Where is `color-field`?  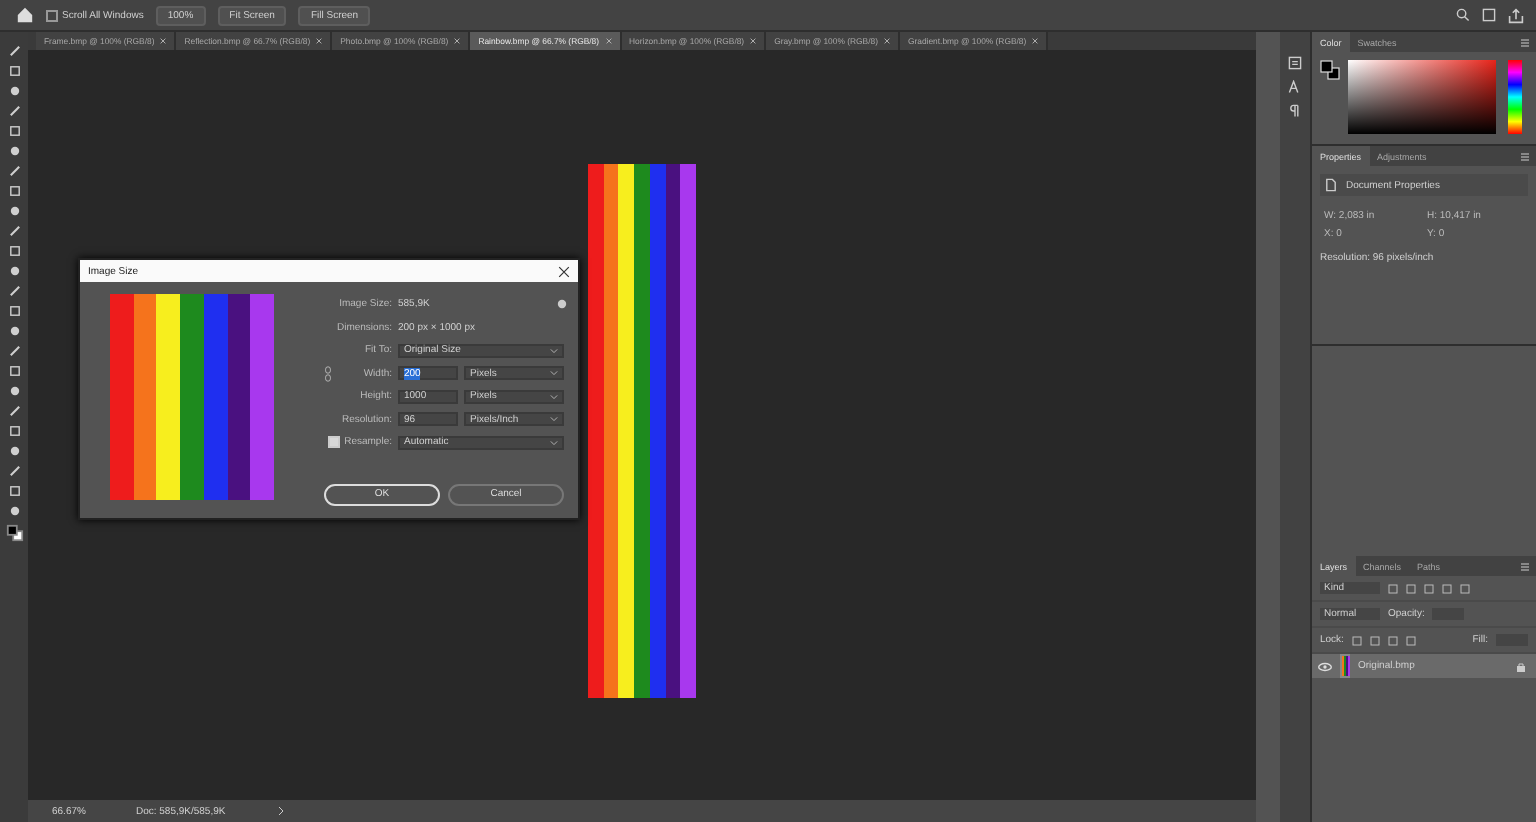 color-field is located at coordinates (1422, 97).